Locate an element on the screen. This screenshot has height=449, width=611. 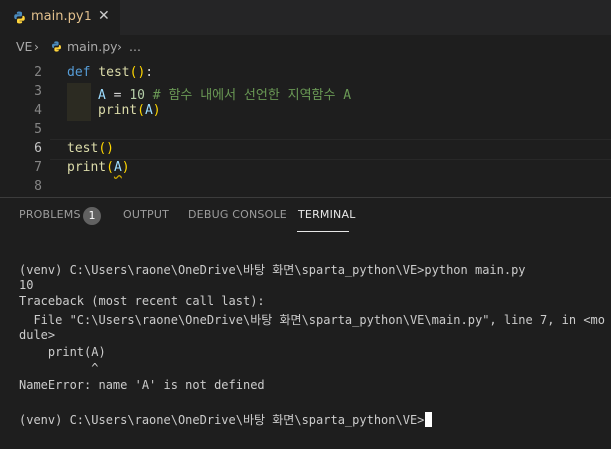
line-number: 5 is located at coordinates (38, 129).